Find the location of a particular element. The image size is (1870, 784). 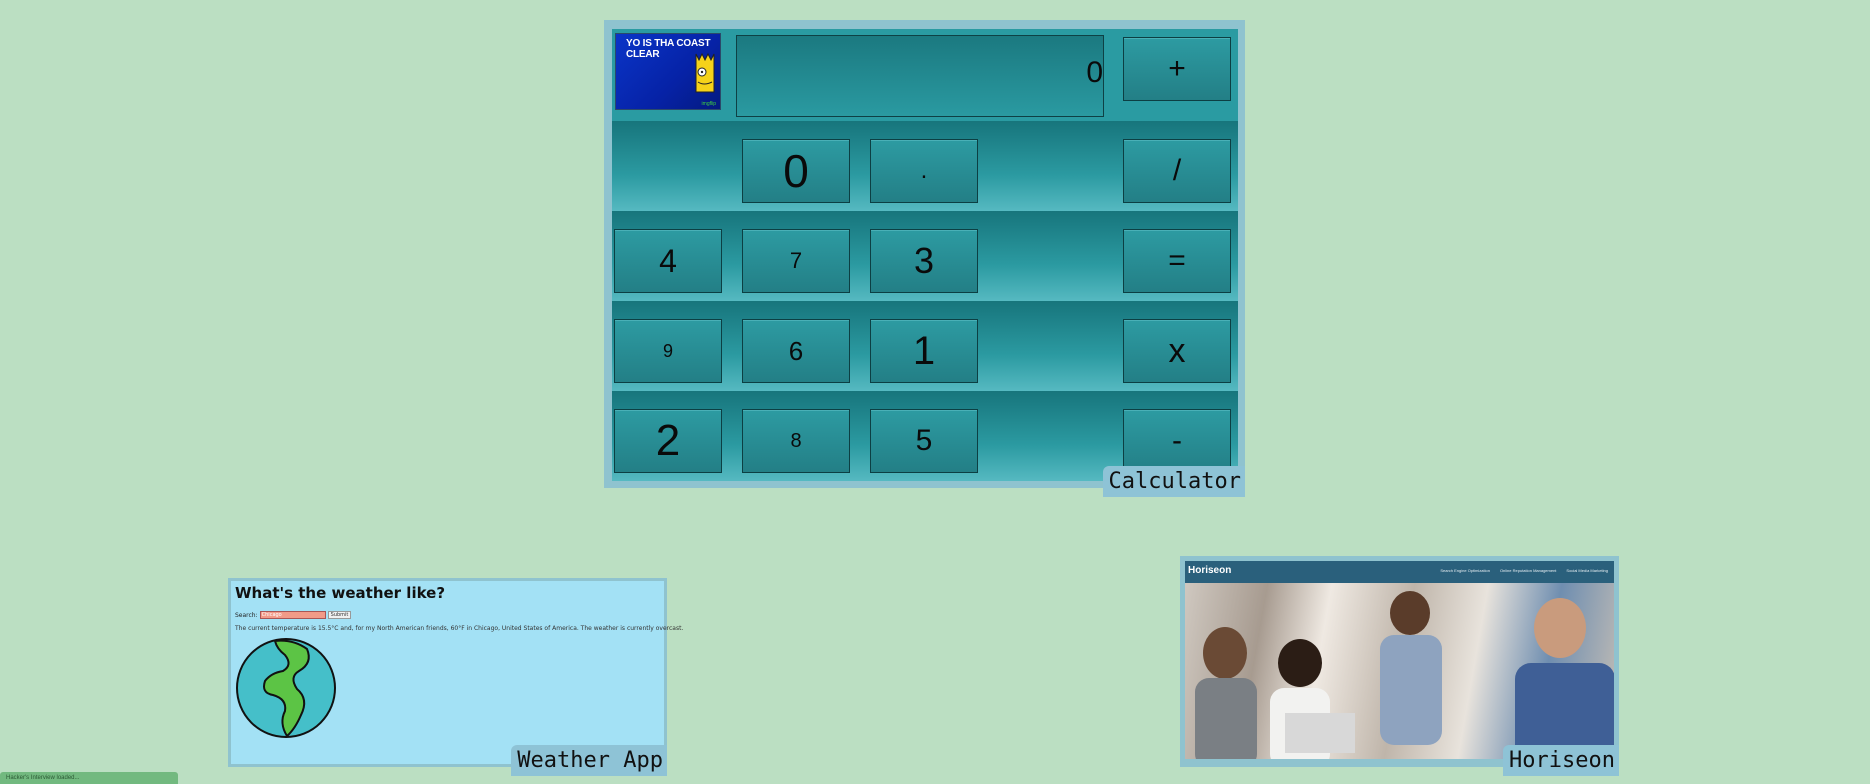

search-label: Search: is located at coordinates (246, 615).